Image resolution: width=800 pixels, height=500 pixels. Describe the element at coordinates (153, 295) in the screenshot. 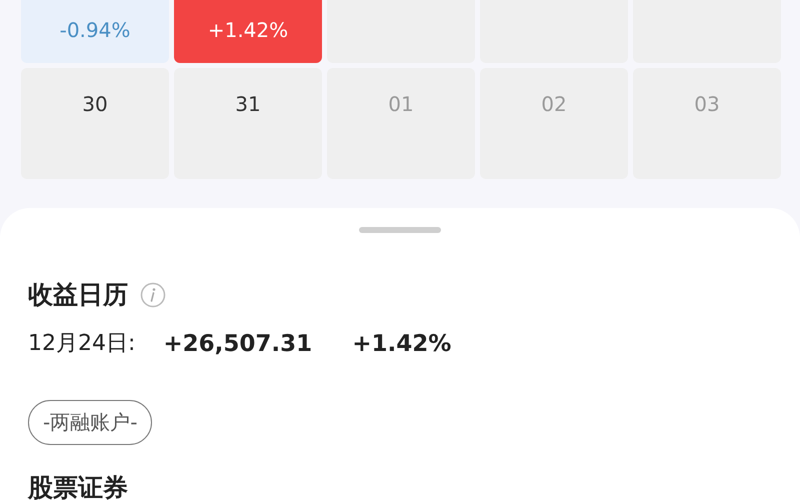

I see `info-icon` at that location.